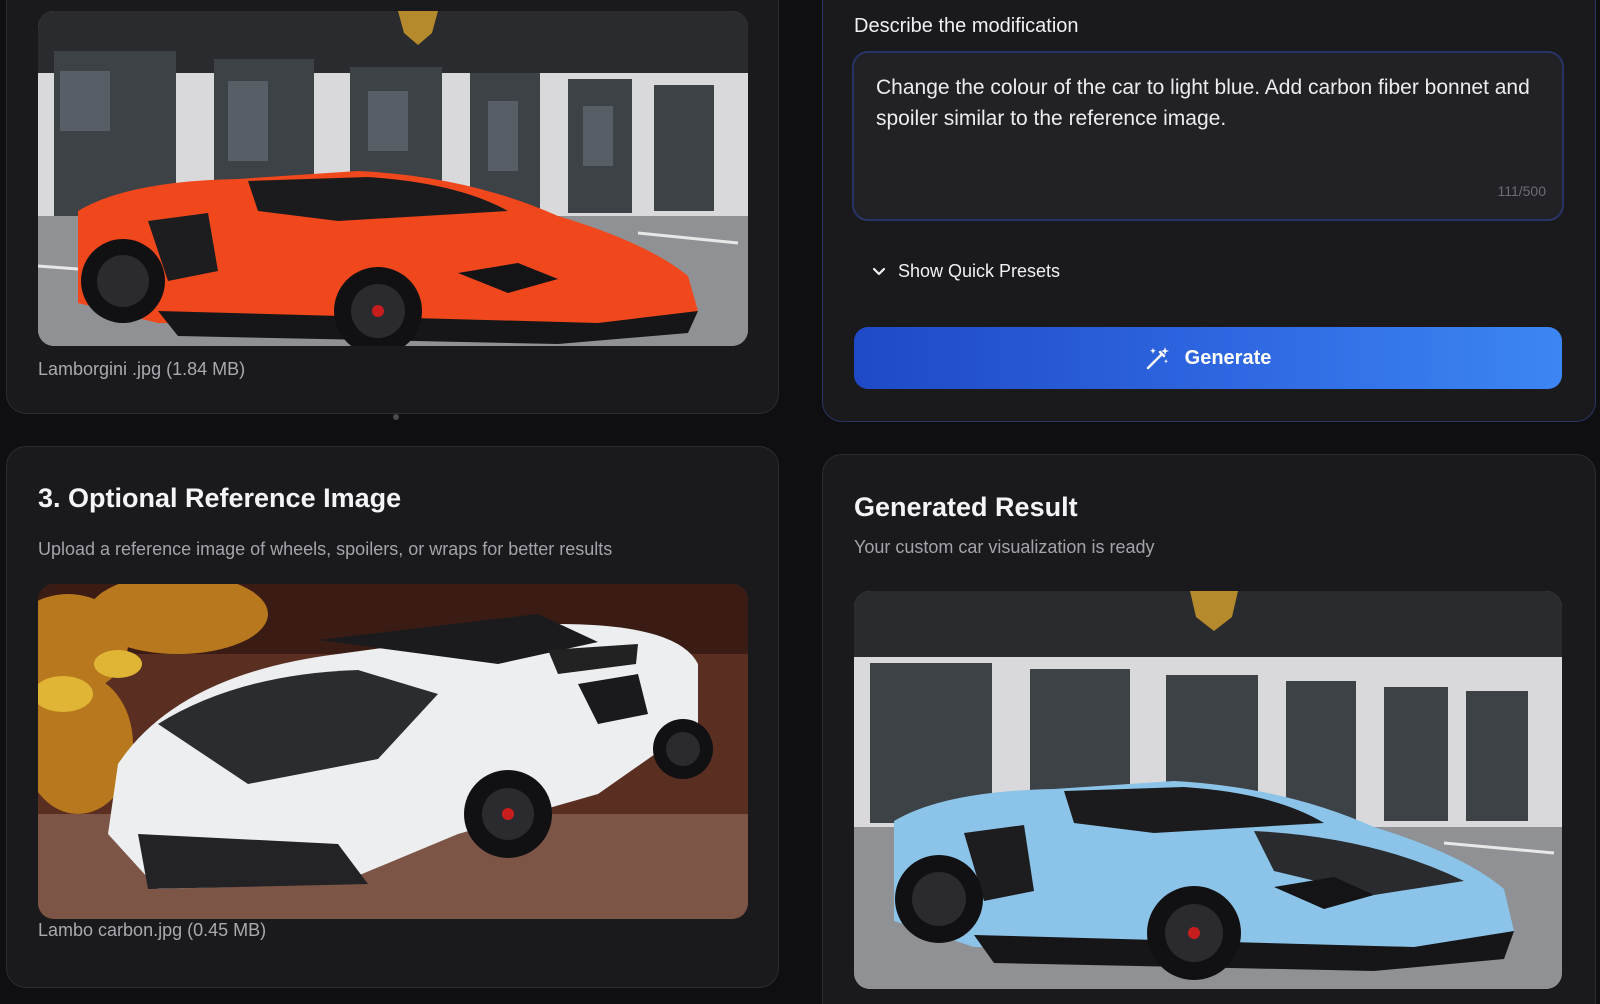  What do you see at coordinates (879, 271) in the screenshot?
I see `chevron-down-icon` at bounding box center [879, 271].